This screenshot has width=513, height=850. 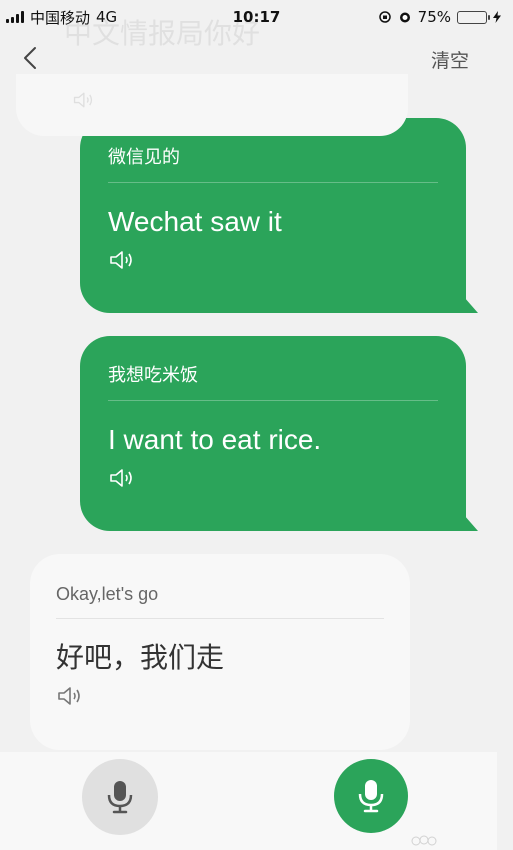 What do you see at coordinates (212, 105) in the screenshot?
I see `previous-message-bubble` at bounding box center [212, 105].